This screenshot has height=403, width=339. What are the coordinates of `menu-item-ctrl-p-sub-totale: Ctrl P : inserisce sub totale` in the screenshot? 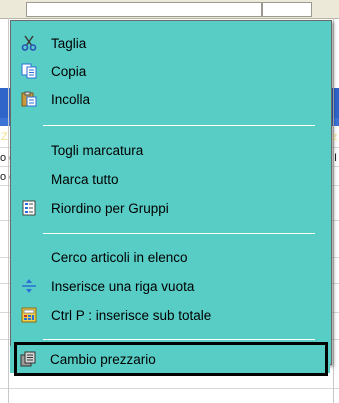 It's located at (171, 315).